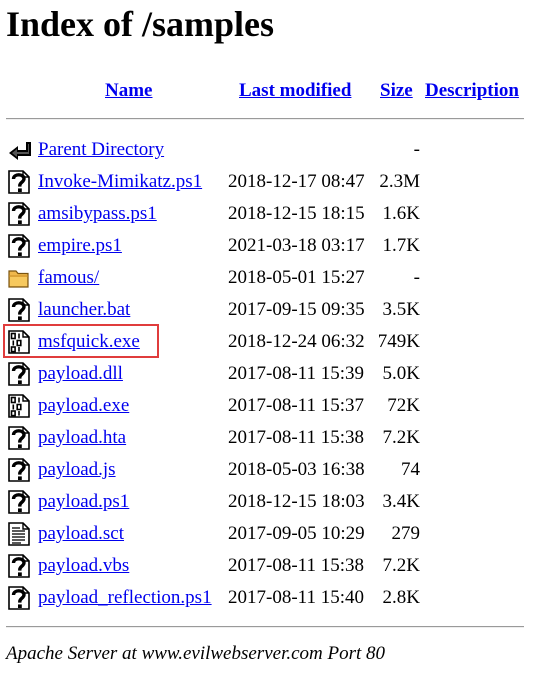 The image size is (539, 677). I want to click on file-last-modified: 2018-12-15 18:15, so click(296, 213).